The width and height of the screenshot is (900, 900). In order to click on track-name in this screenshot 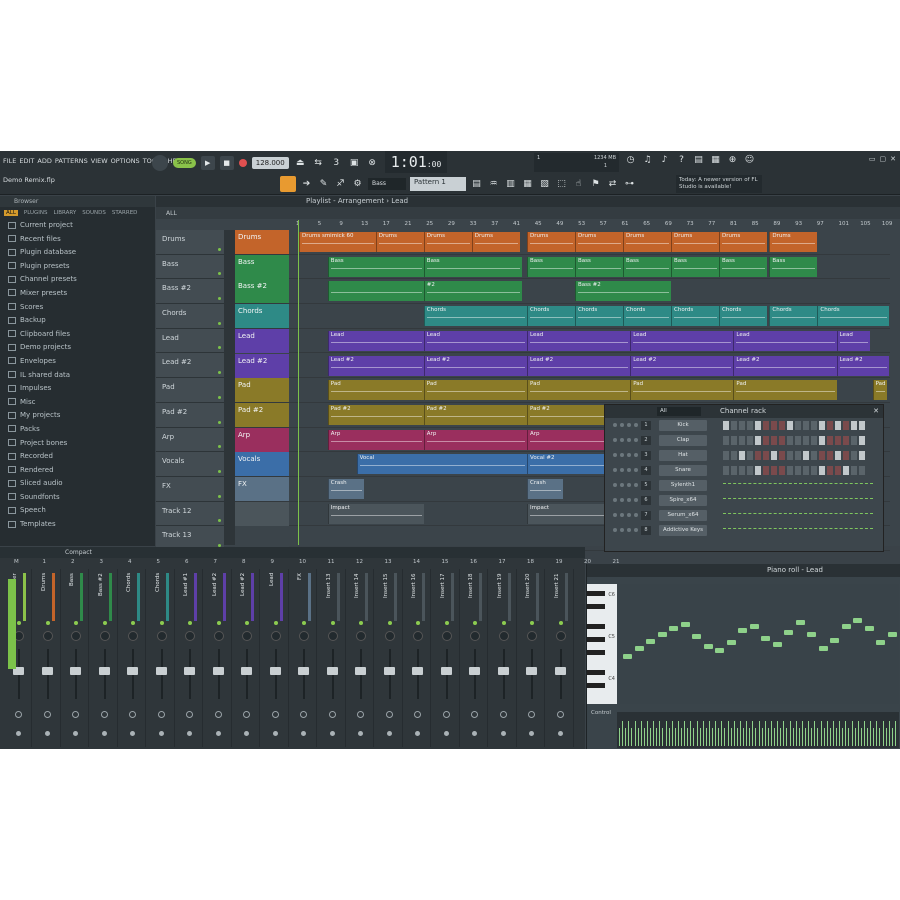, I will do `click(262, 513)`.